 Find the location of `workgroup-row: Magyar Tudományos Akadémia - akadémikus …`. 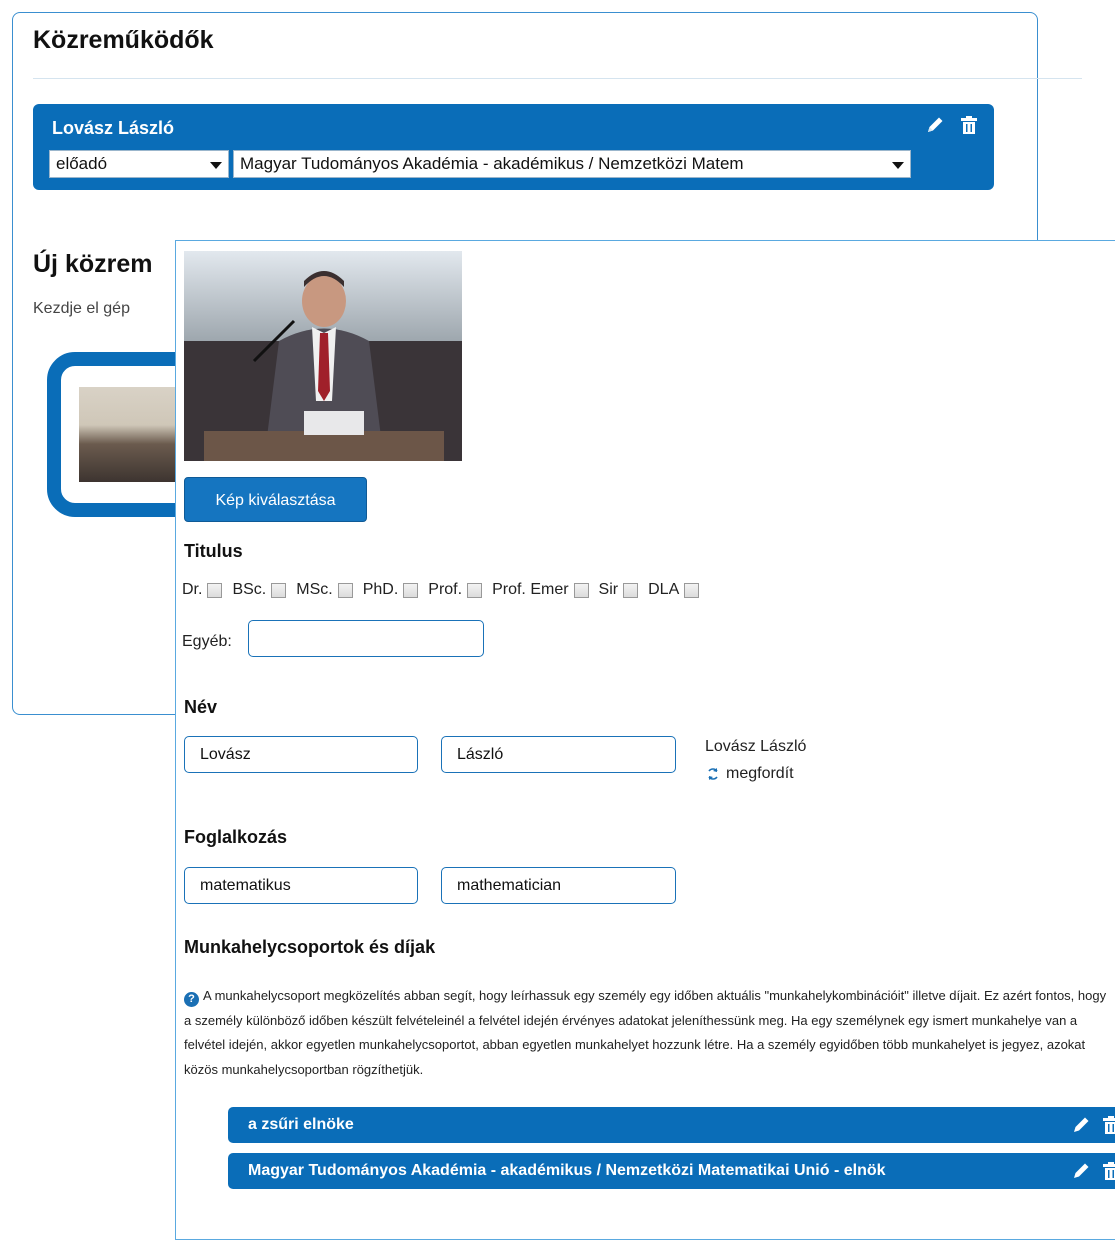

workgroup-row: Magyar Tudományos Akadémia - akadémikus … is located at coordinates (671, 1171).